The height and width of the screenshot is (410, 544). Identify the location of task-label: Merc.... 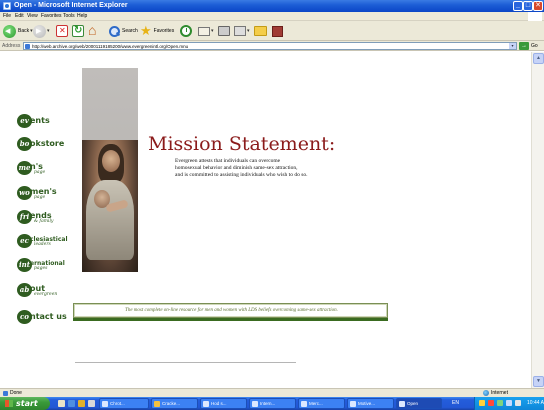
(316, 403).